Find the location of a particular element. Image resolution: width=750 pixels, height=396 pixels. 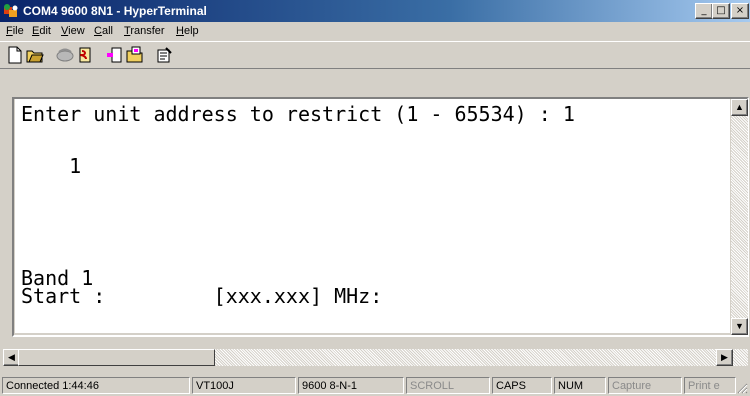

horizontal-scrollbar: ◀ ▶ is located at coordinates (375, 357).